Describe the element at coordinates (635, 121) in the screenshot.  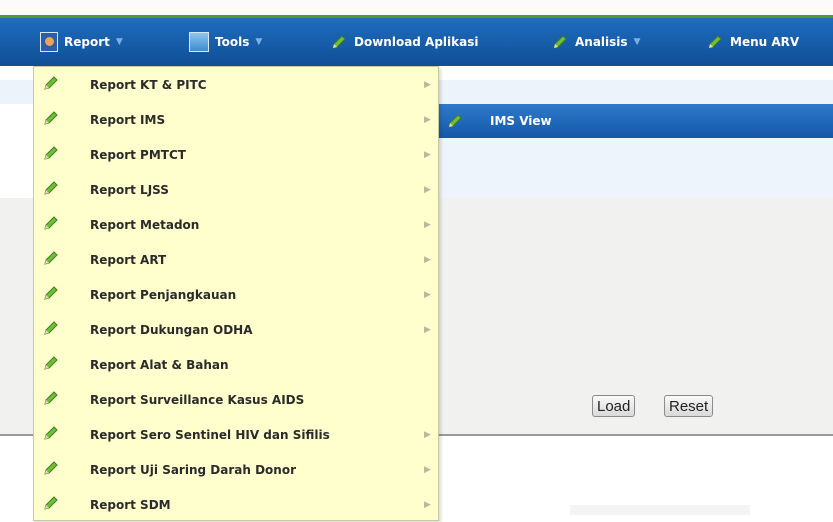
I see `submenu-ims-view: IMS View` at that location.